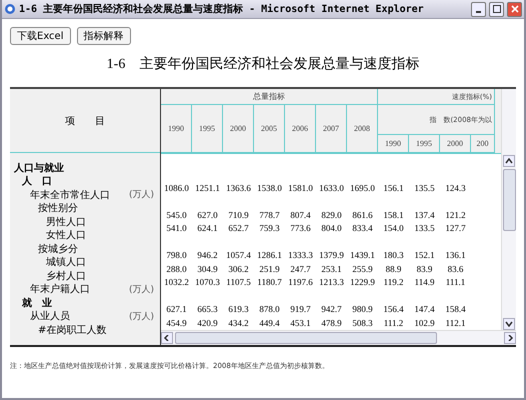 This screenshot has width=526, height=400. Describe the element at coordinates (425, 269) in the screenshot. I see `table-cell-text: 83.9` at that location.